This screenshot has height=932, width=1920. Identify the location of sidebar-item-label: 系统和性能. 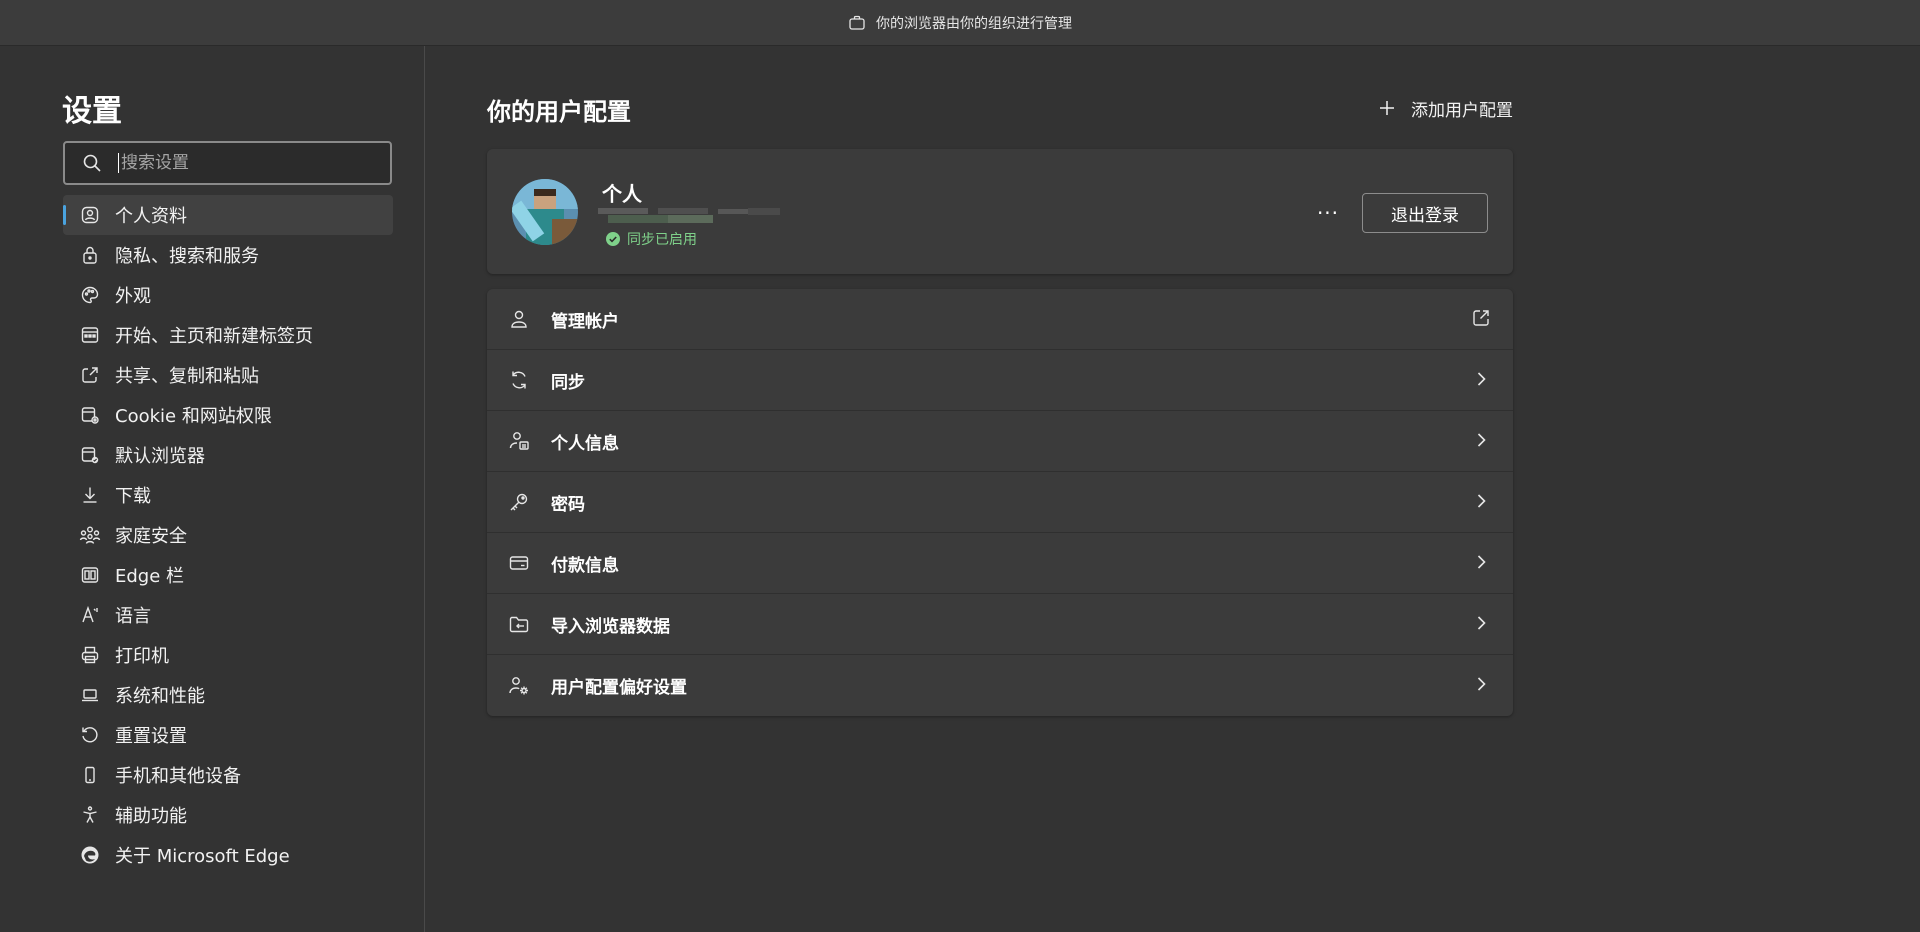
(160, 696).